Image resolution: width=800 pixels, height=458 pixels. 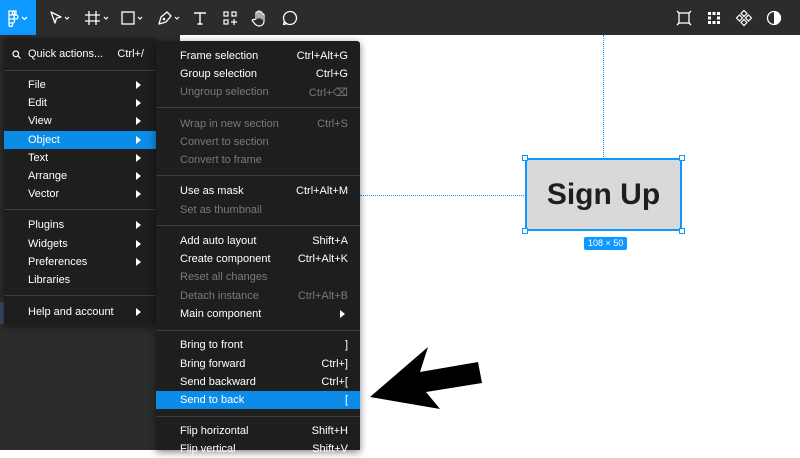 What do you see at coordinates (49, 280) in the screenshot?
I see `menu-item-label: Libraries` at bounding box center [49, 280].